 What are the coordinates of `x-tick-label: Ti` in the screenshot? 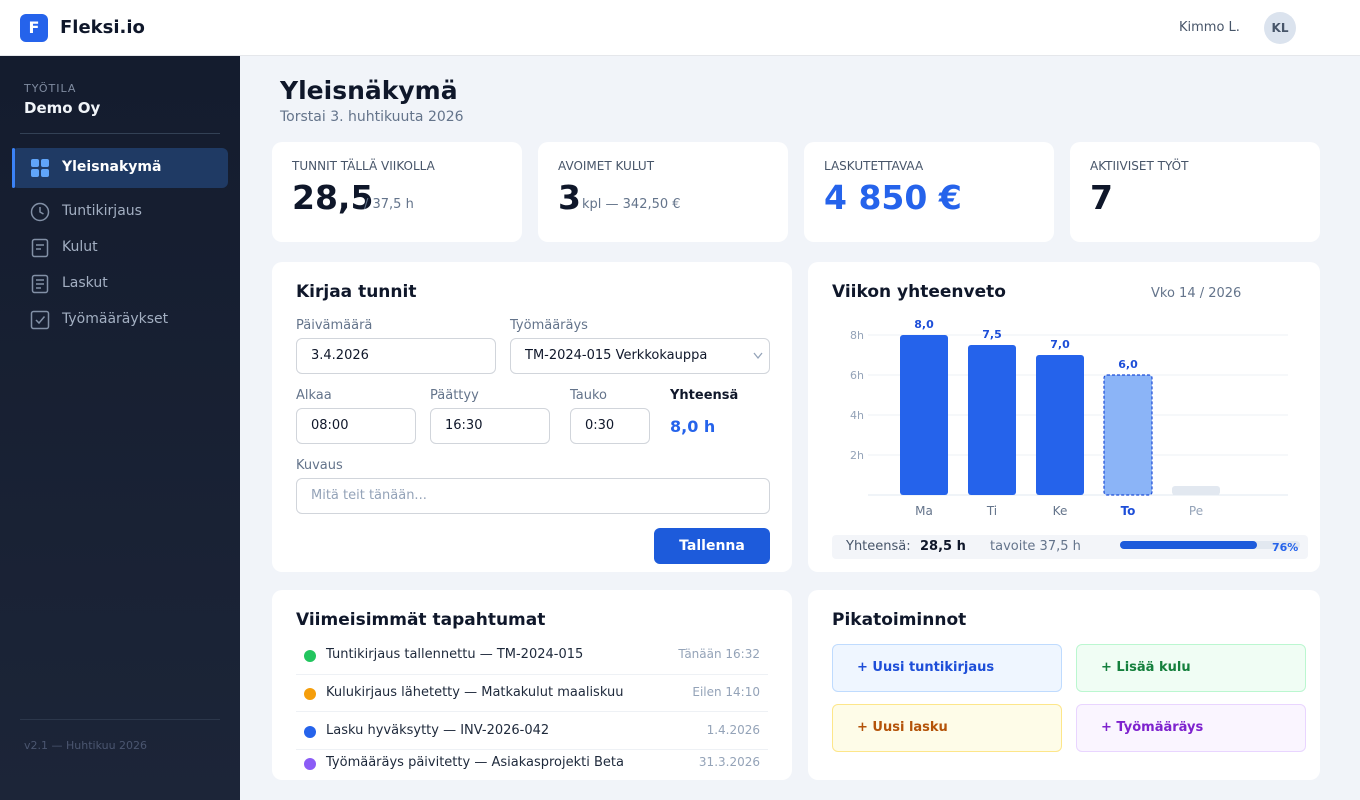 It's located at (991, 511).